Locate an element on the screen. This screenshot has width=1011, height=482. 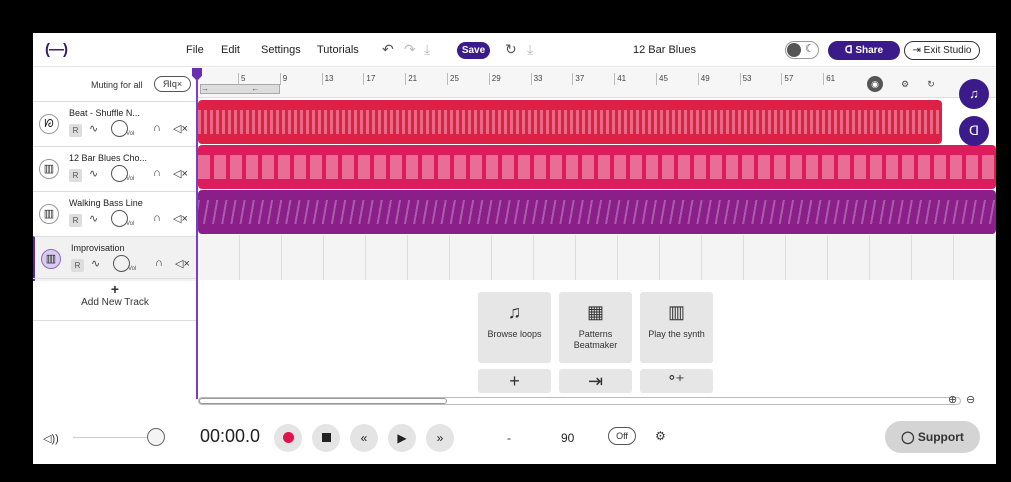
save-button: Save is located at coordinates (473, 50).